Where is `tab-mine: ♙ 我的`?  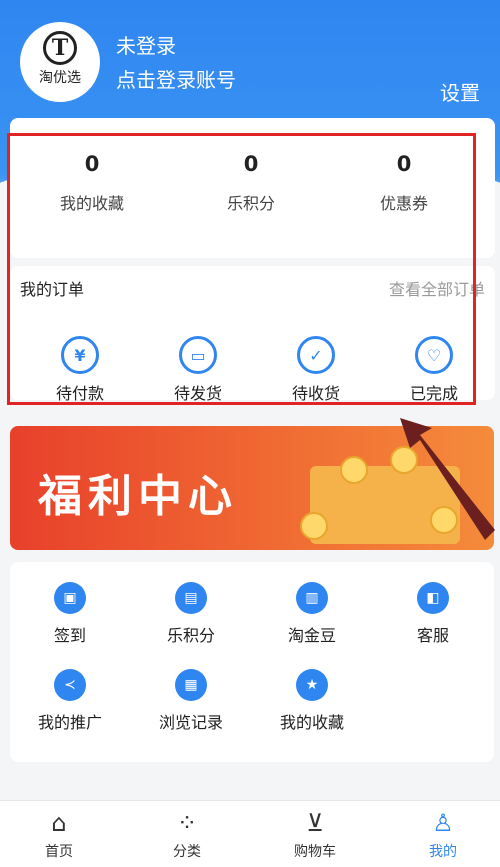
tab-mine: ♙ 我的 is located at coordinates (443, 834).